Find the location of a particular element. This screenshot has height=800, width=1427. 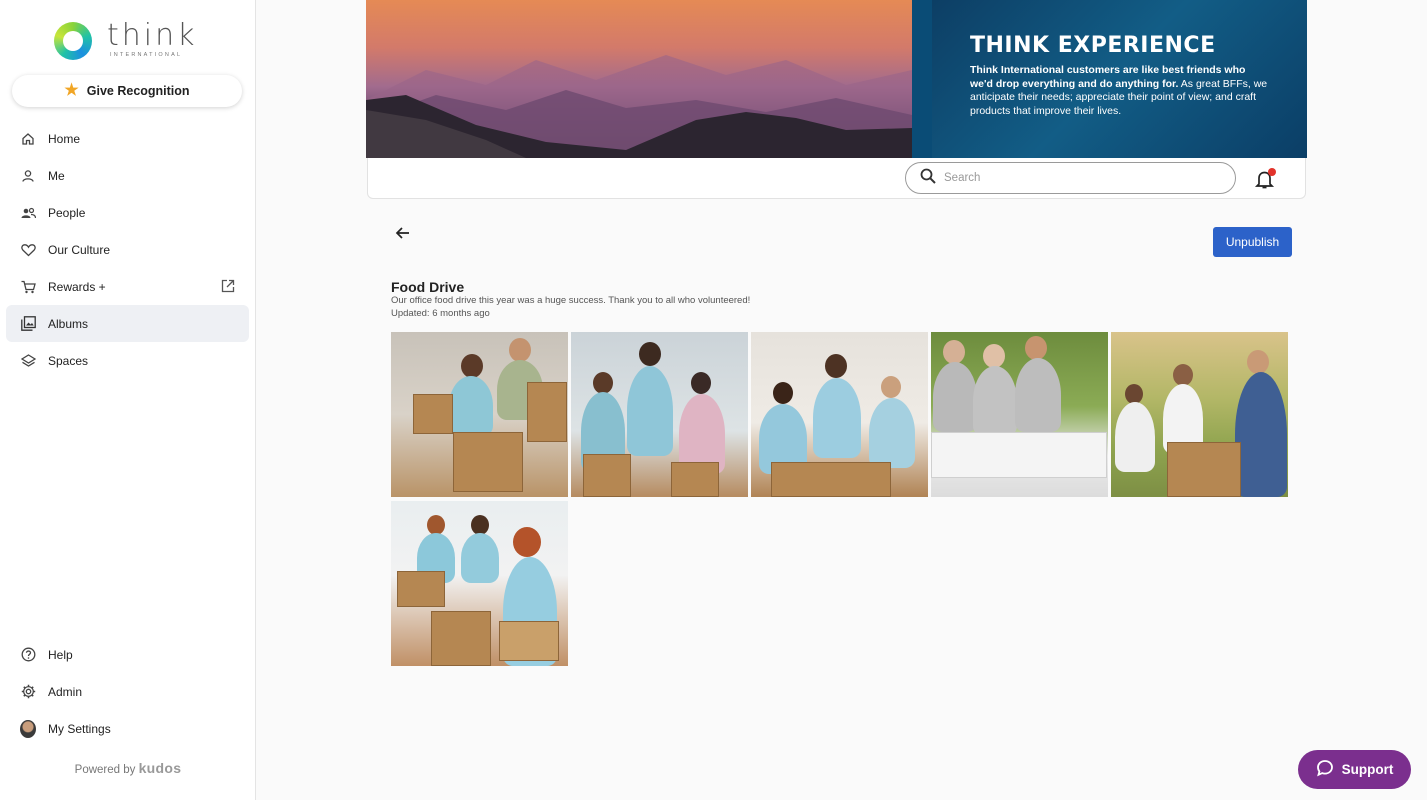

give-recognition-label: Give Recognition is located at coordinates (138, 91).